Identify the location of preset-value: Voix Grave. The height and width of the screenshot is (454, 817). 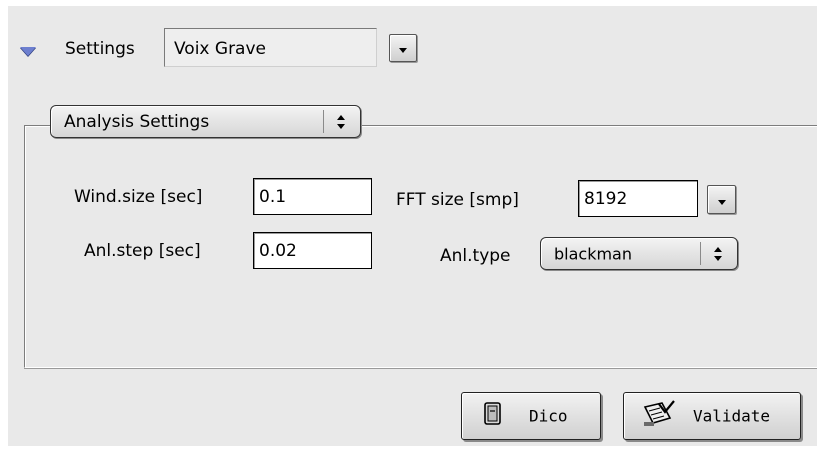
(220, 49).